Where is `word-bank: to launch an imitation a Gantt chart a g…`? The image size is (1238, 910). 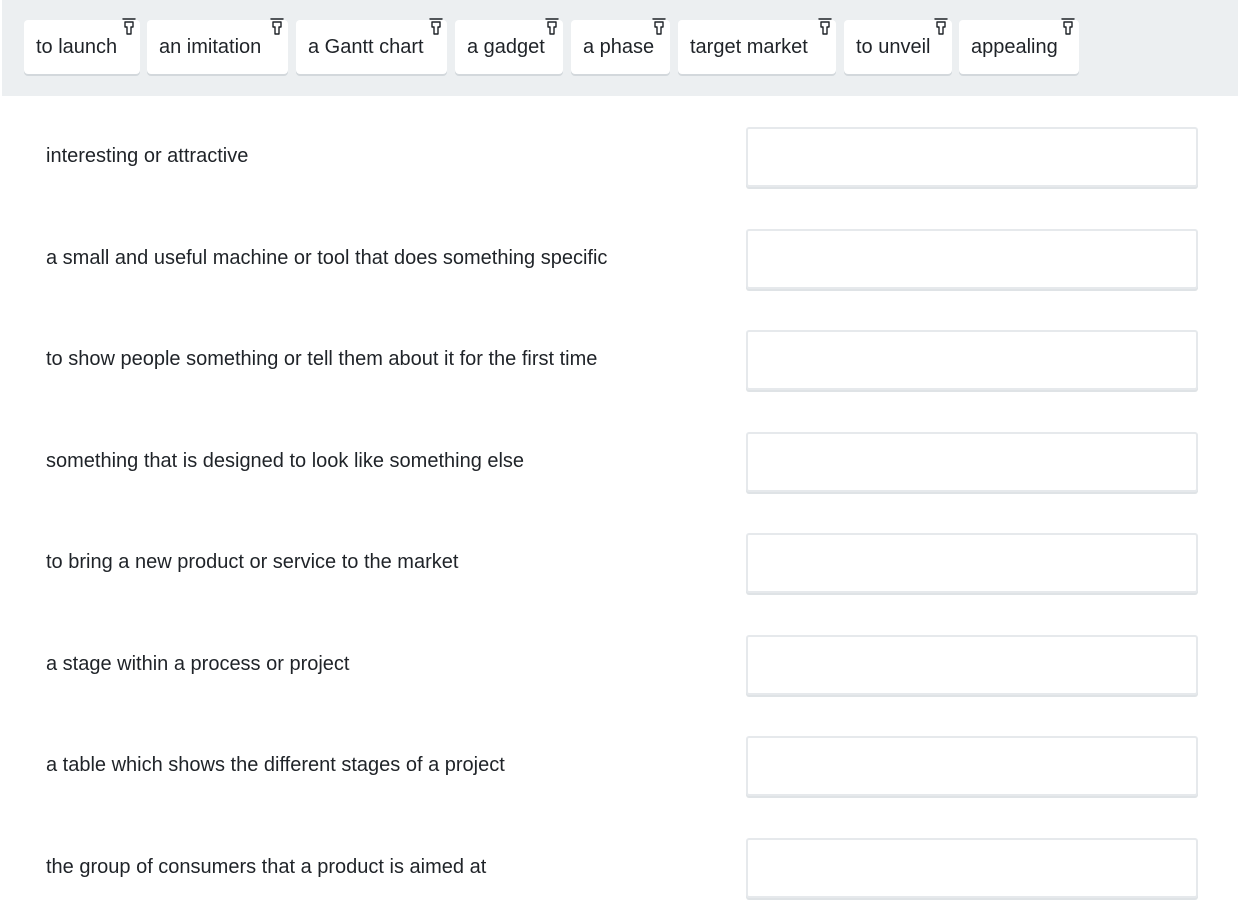 word-bank: to launch an imitation a Gantt chart a g… is located at coordinates (620, 48).